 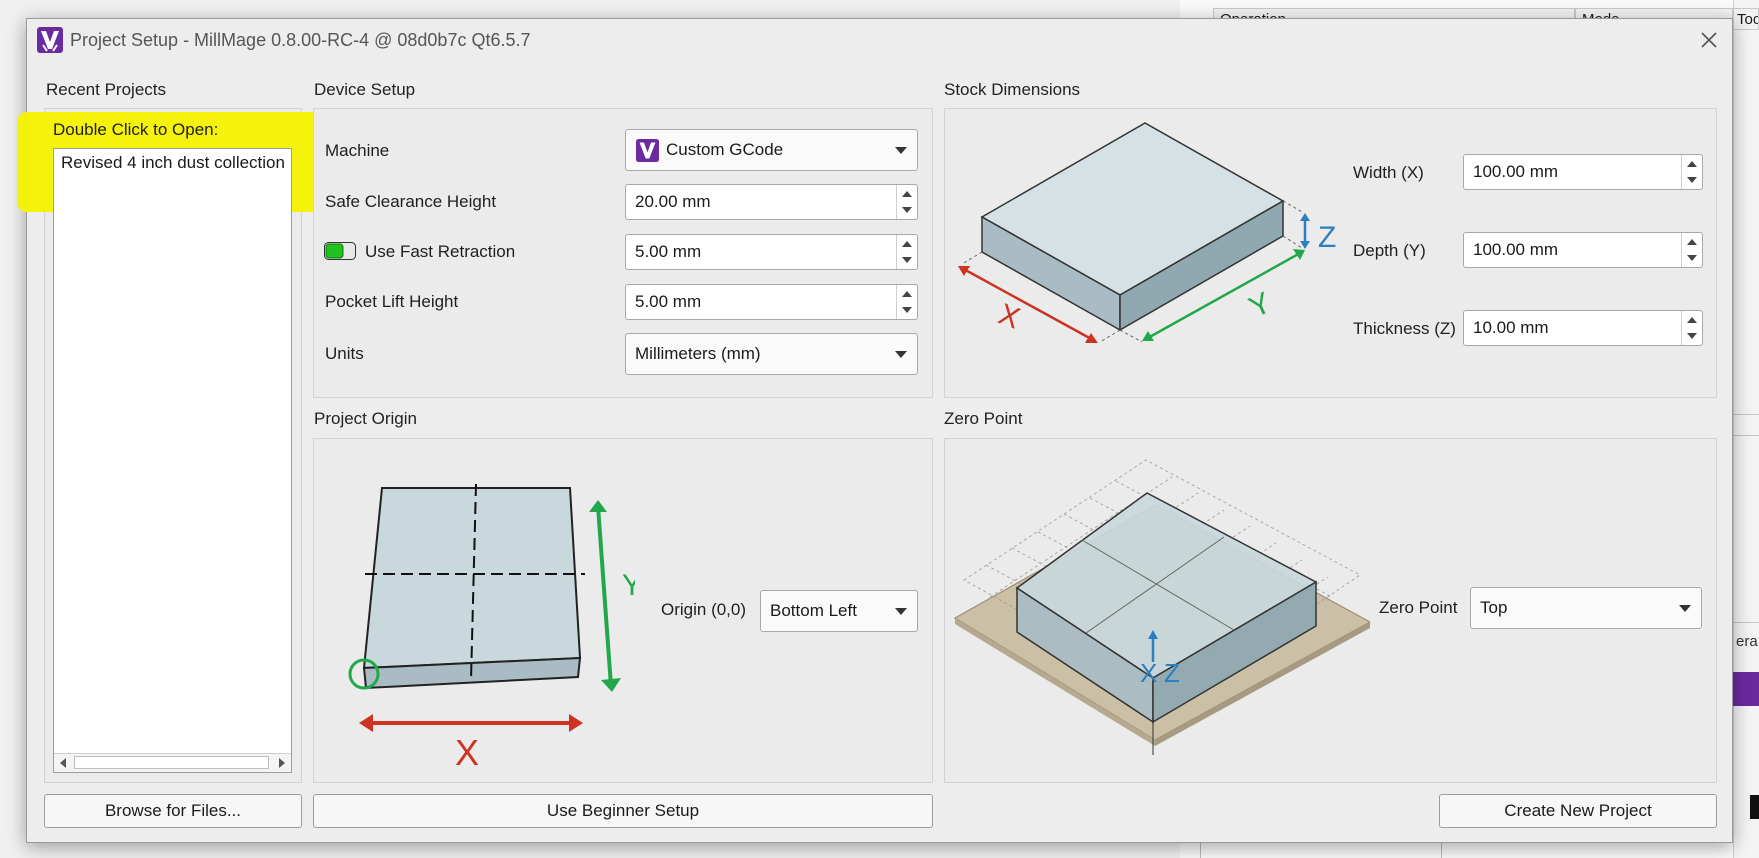 I want to click on stock-dimensions-label: Stock Dimensions, so click(x=1012, y=89).